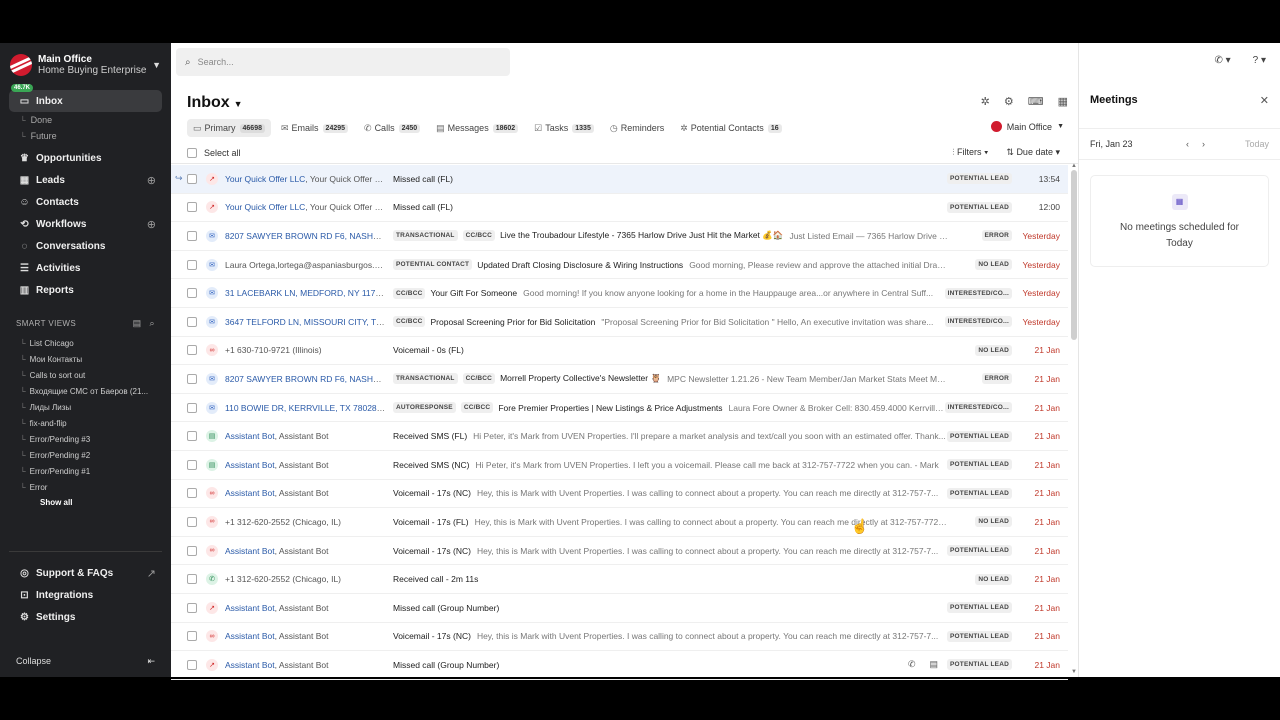 This screenshot has height=720, width=1280. Describe the element at coordinates (1027, 126) in the screenshot. I see `office-selector: Main Office ▼` at that location.